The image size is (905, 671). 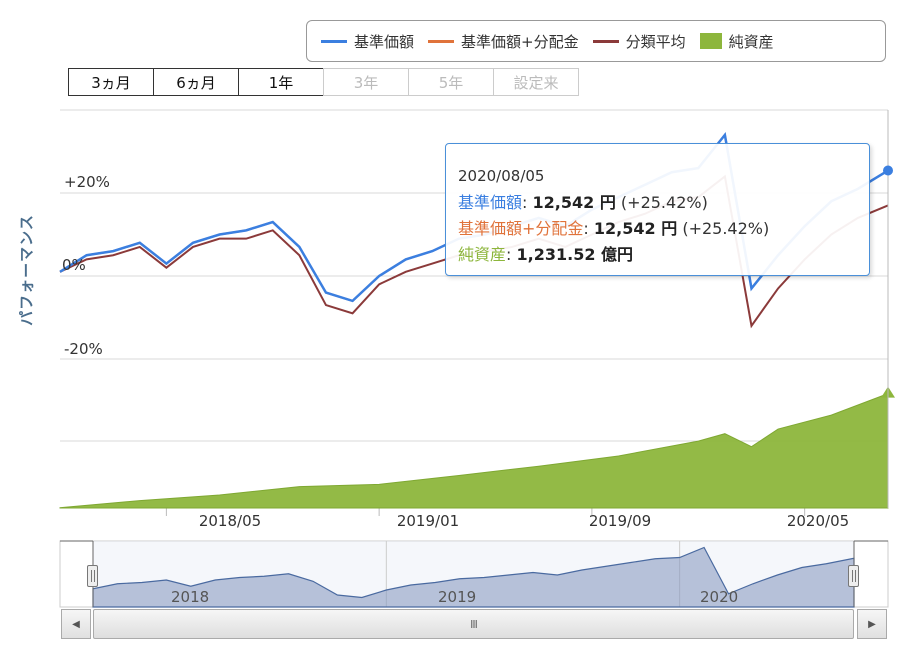 What do you see at coordinates (521, 228) in the screenshot?
I see `tooltip-nav-dividend-label: 基準価額+分配金` at bounding box center [521, 228].